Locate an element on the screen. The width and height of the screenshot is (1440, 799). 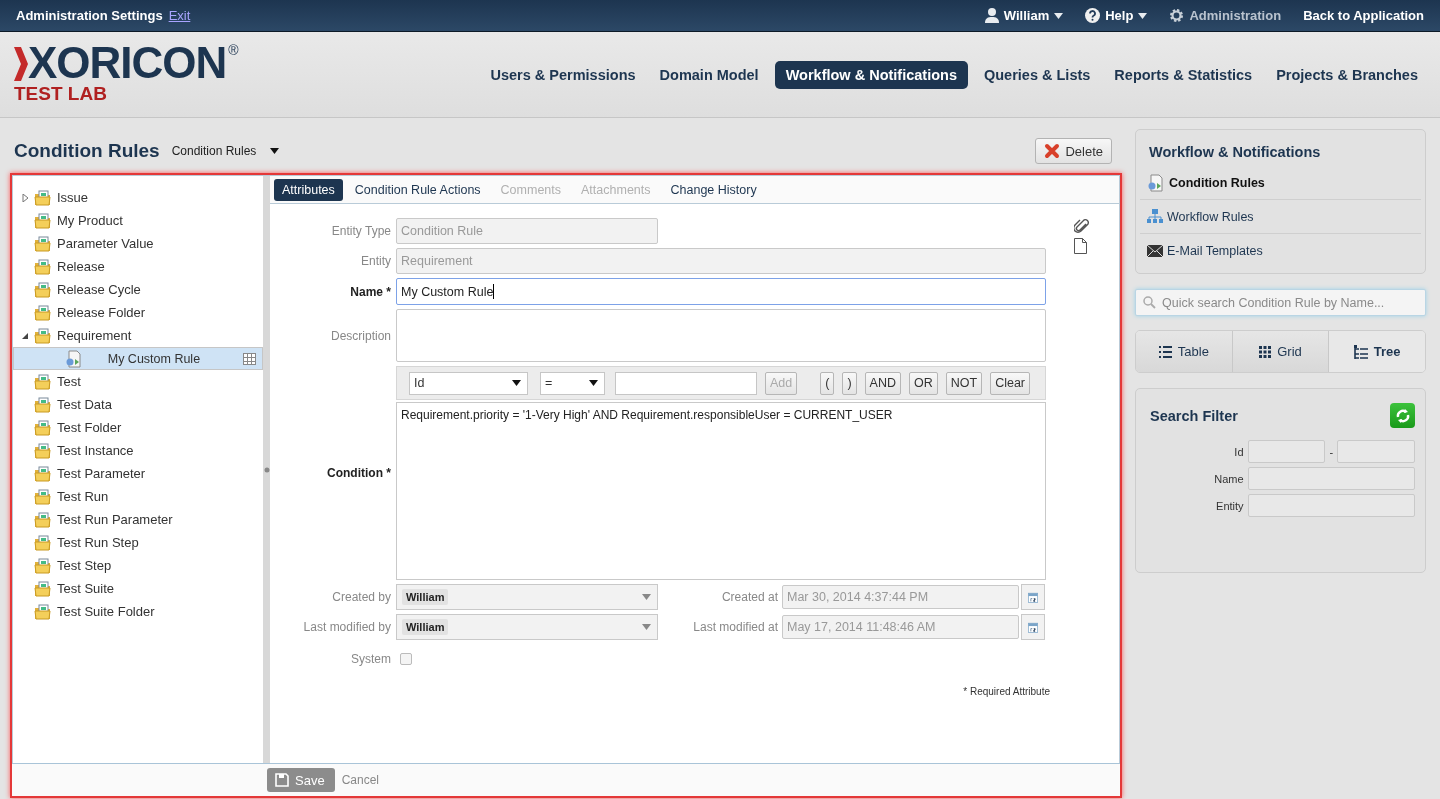
tab: Condition Rule Actions is located at coordinates (417, 189).